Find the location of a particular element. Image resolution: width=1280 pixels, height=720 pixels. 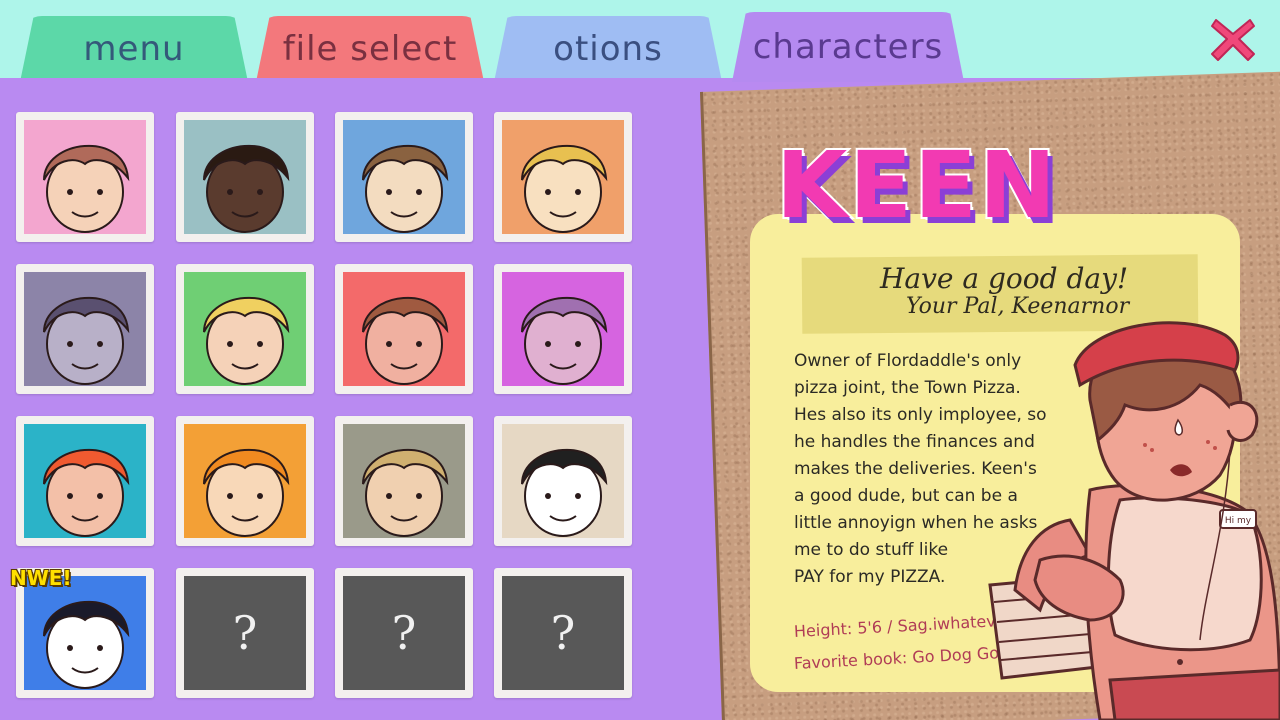

tab-file-select-label: file select is located at coordinates (370, 49).